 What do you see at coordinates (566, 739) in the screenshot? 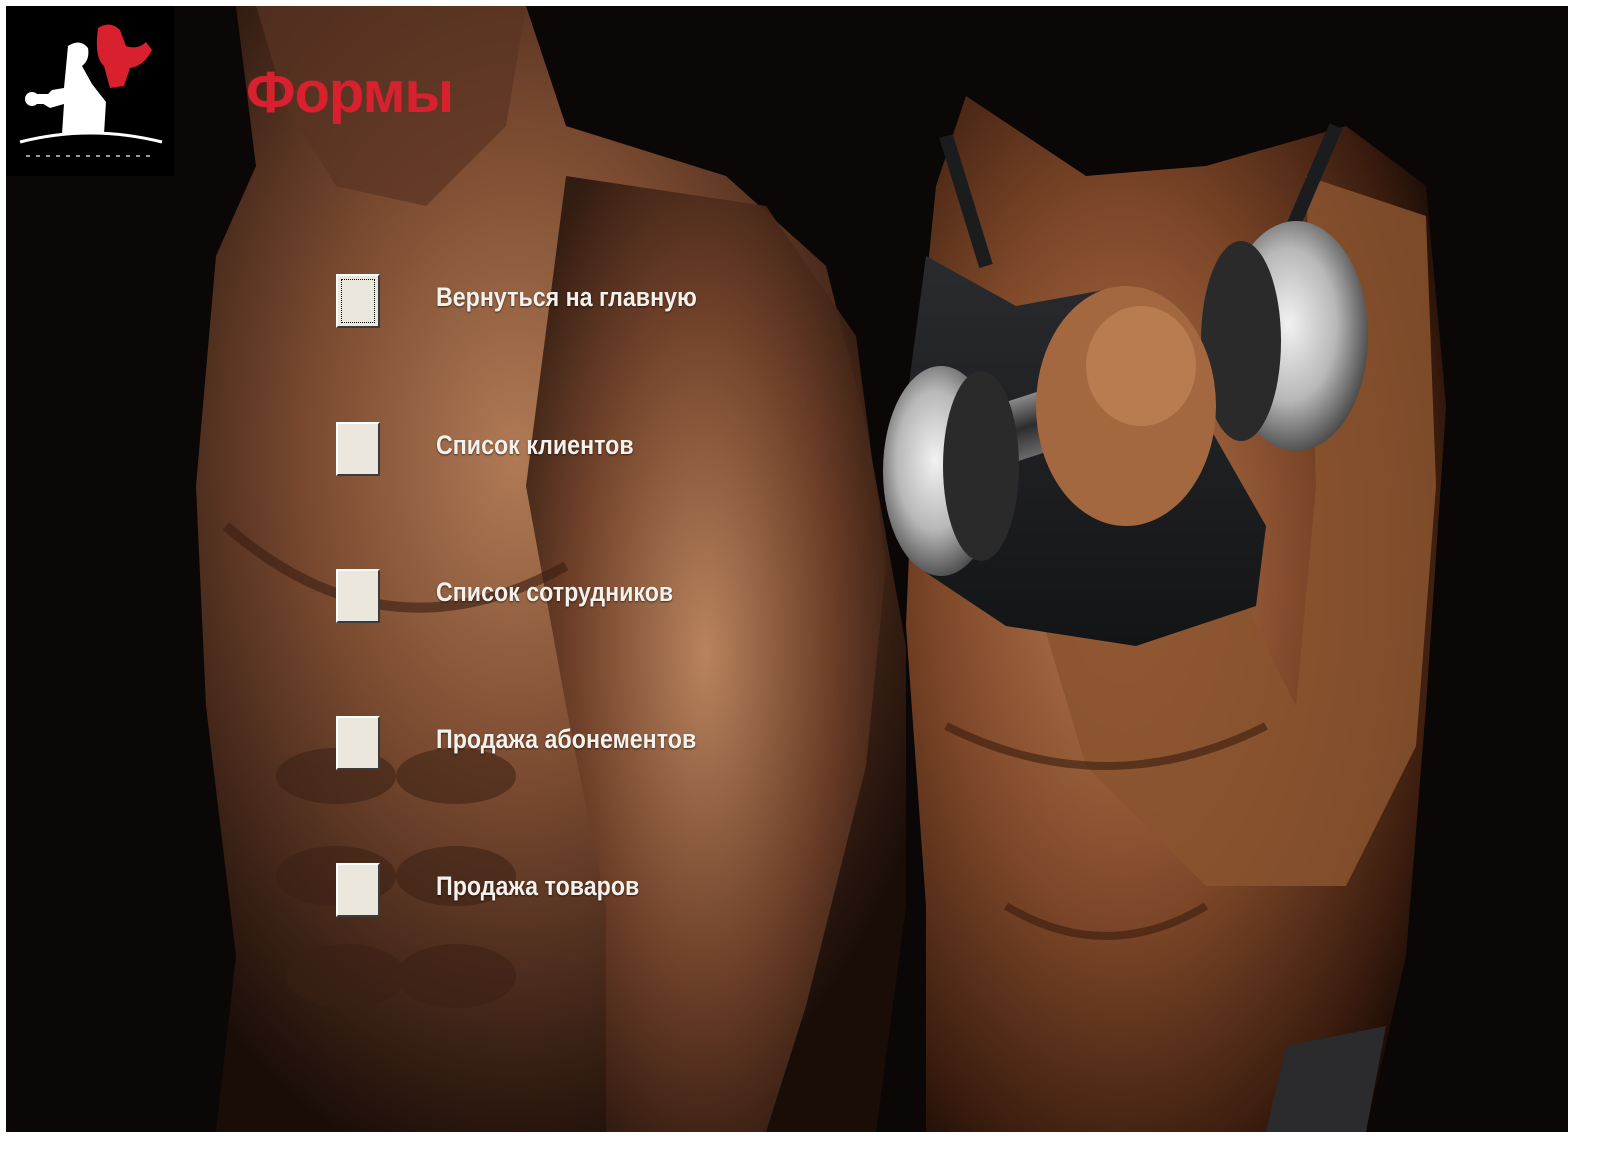
I see `subscriptions-label: Продажа абонементов` at bounding box center [566, 739].